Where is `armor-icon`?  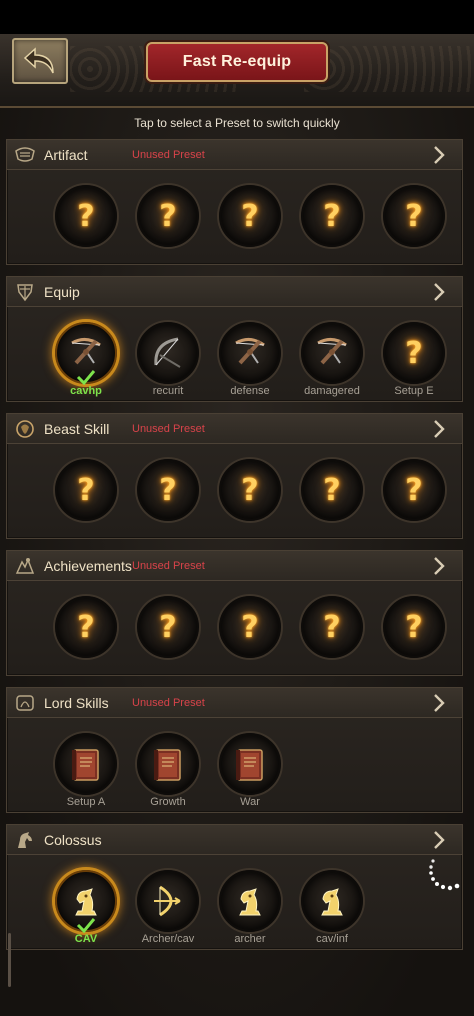
armor-icon is located at coordinates (25, 292).